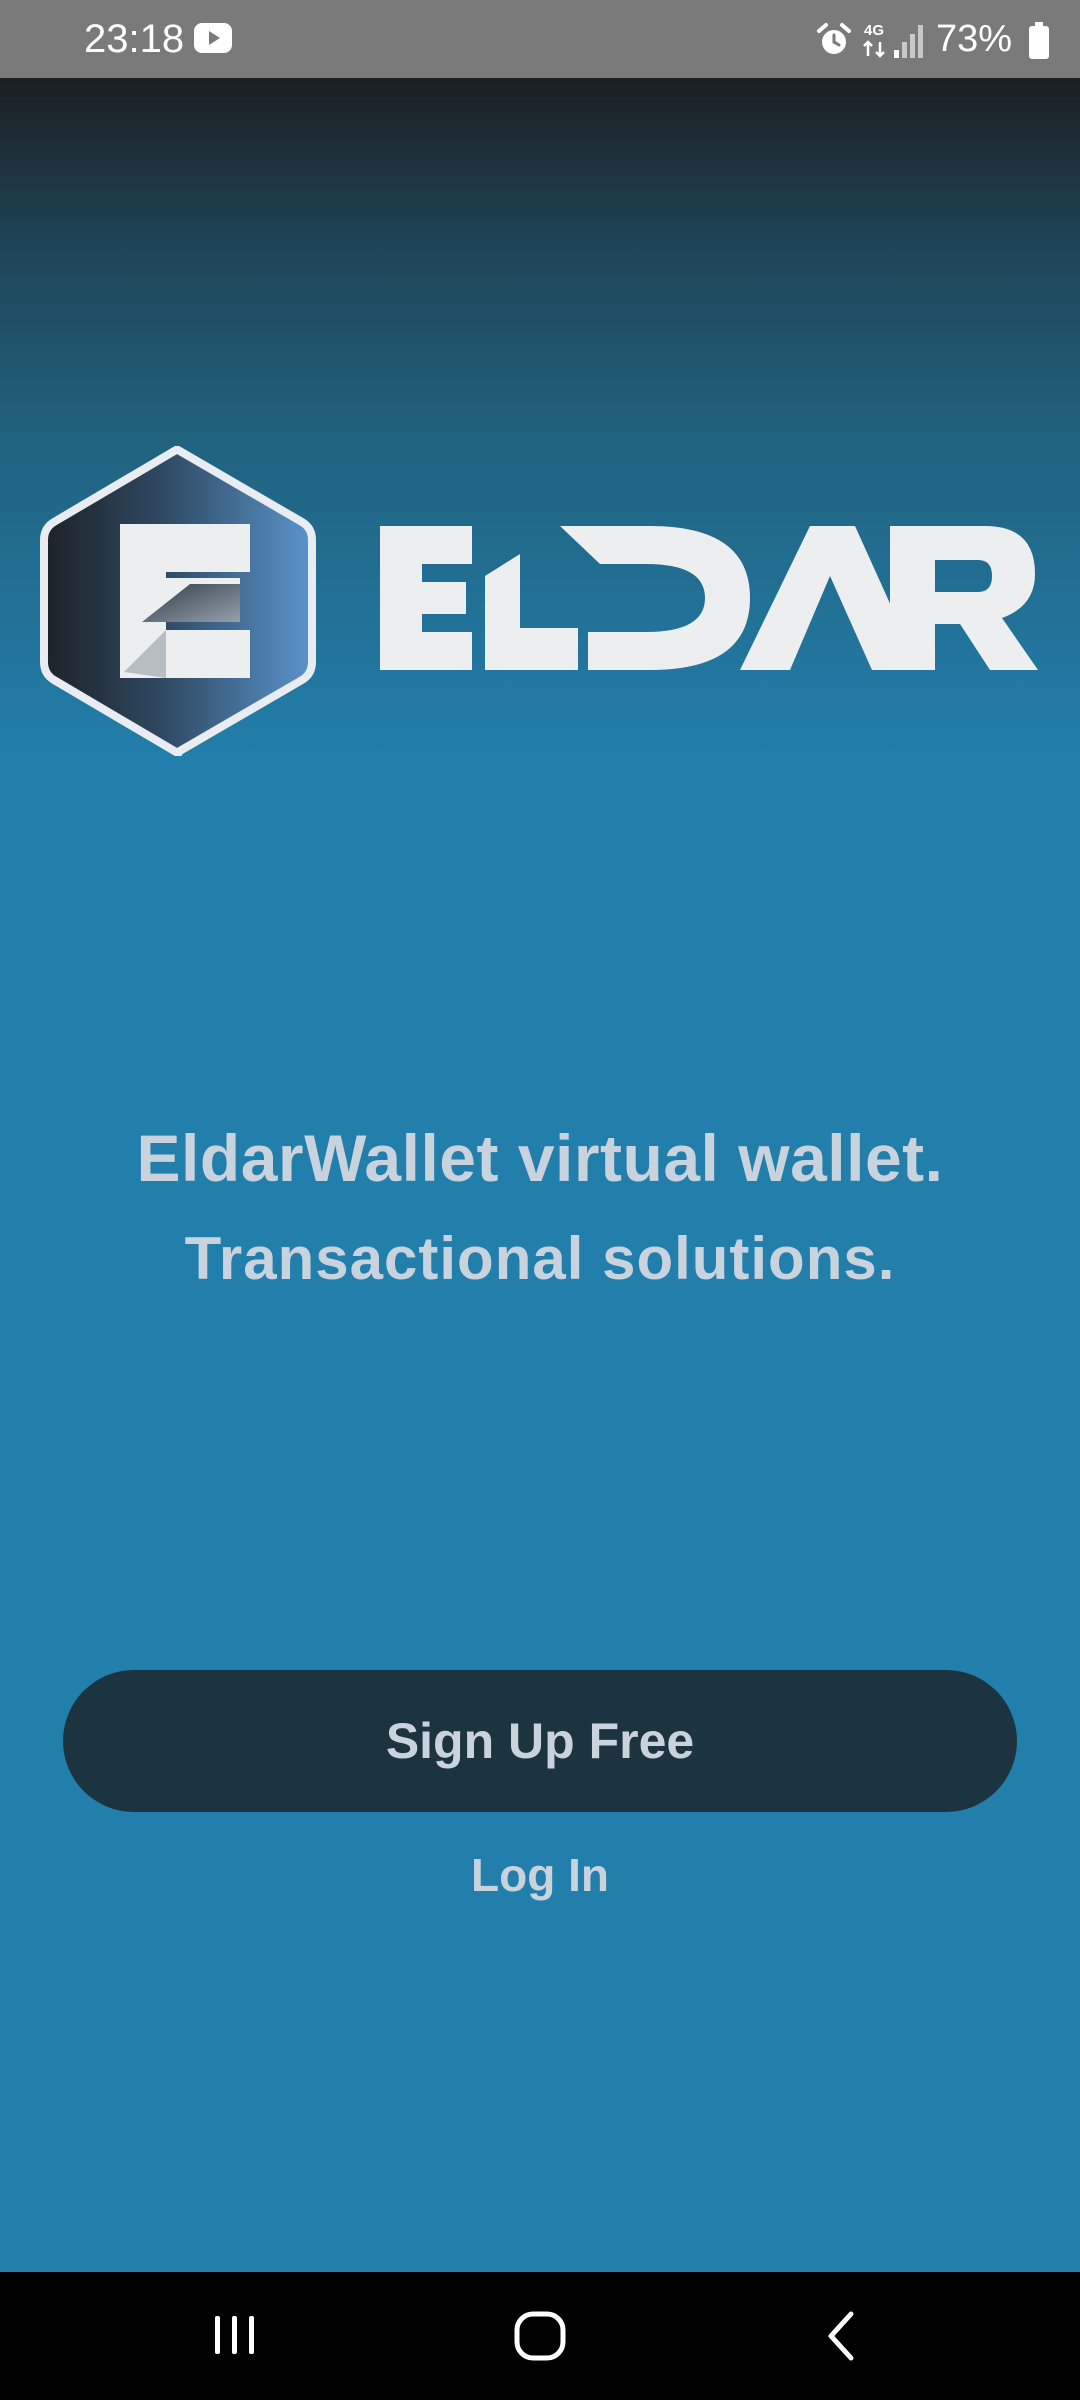 Image resolution: width=1080 pixels, height=2400 pixels. Describe the element at coordinates (540, 39) in the screenshot. I see `status-bar: 23:18 4G 73%` at that location.